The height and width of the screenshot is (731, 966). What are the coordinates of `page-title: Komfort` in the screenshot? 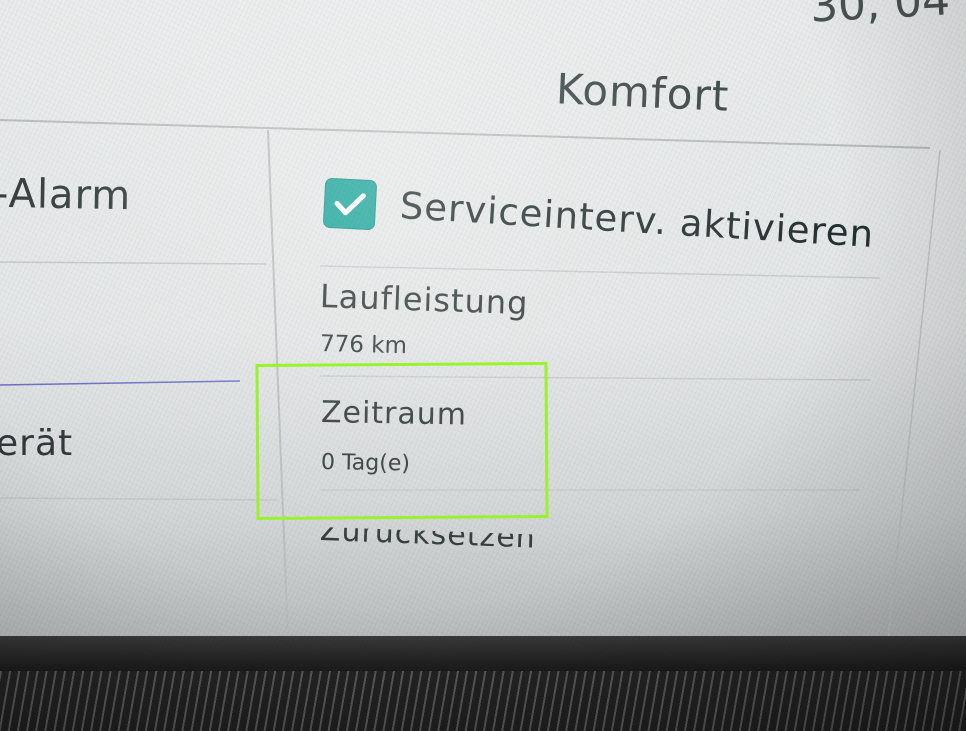 It's located at (643, 92).